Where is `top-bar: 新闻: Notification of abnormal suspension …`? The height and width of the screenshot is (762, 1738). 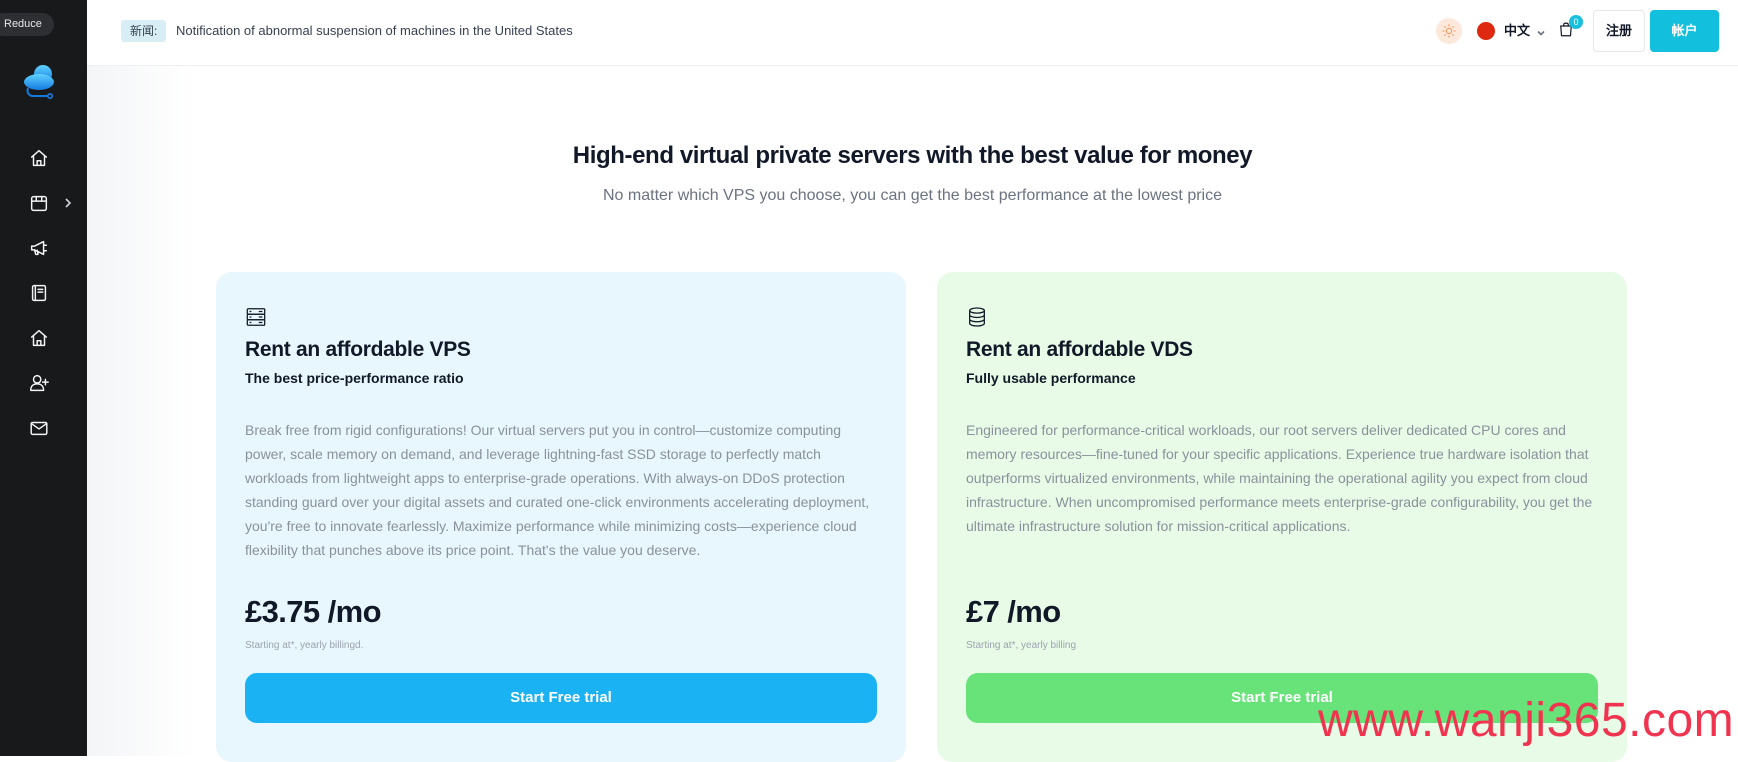
top-bar: 新闻: Notification of abnormal suspension … is located at coordinates (912, 33).